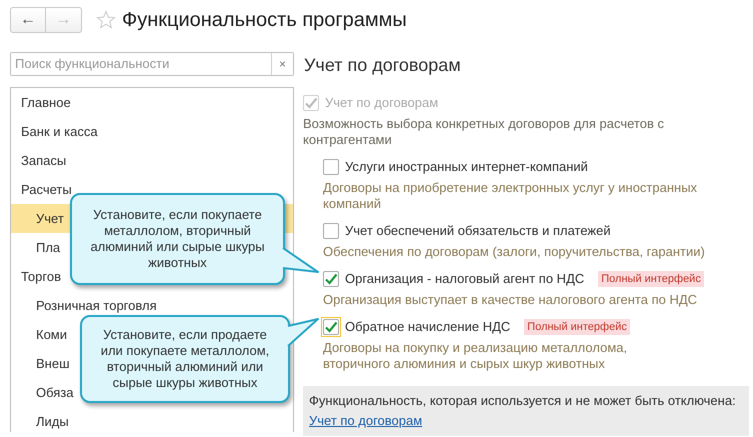 This screenshot has height=437, width=753. I want to click on callout-tooltip: Установите, если покупаете металлолом, вторичный алюминий или сырые шкуры животных, so click(177, 239).